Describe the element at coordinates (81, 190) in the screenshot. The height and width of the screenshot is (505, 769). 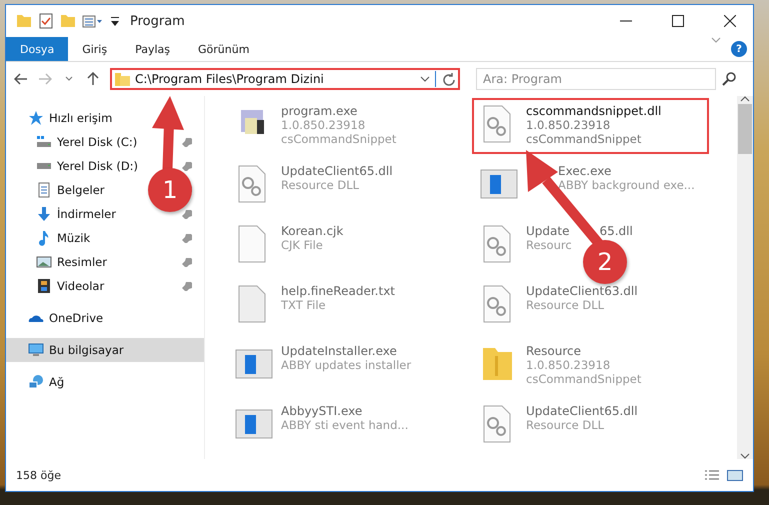
I see `sidebar-item: Belgeler` at that location.